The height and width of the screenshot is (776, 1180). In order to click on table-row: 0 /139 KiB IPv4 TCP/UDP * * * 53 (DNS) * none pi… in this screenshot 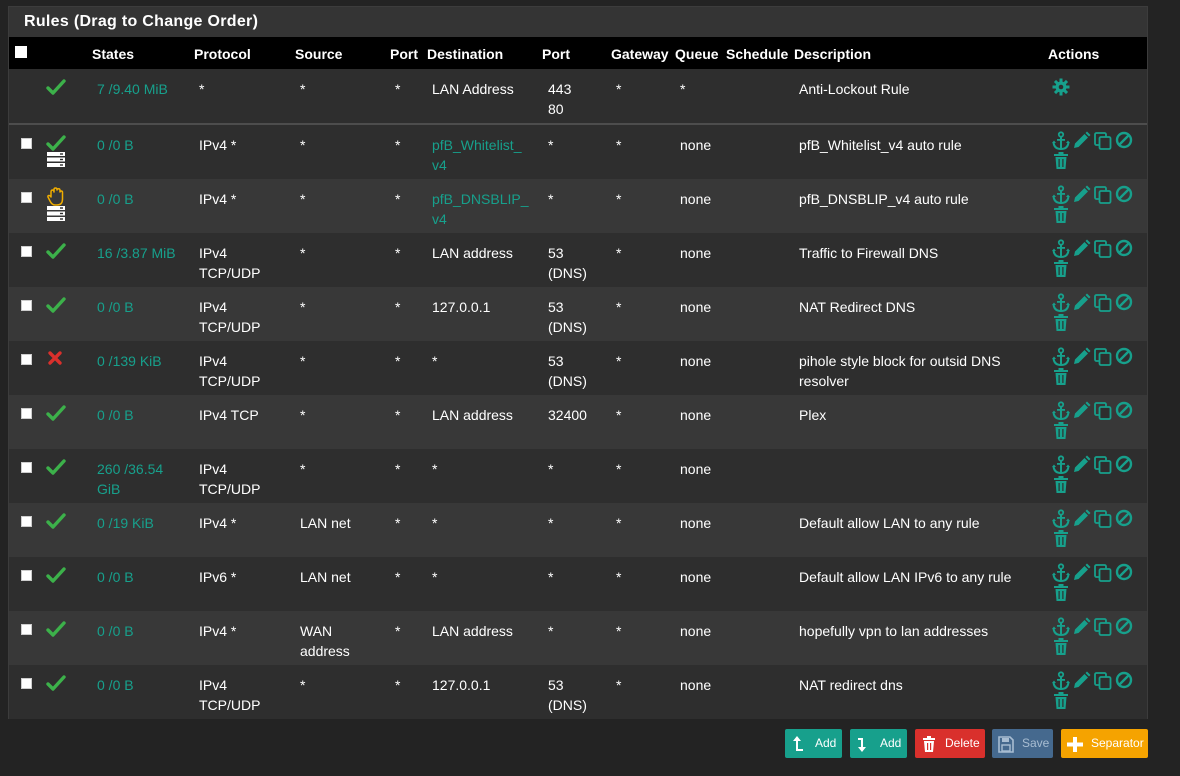, I will do `click(578, 368)`.